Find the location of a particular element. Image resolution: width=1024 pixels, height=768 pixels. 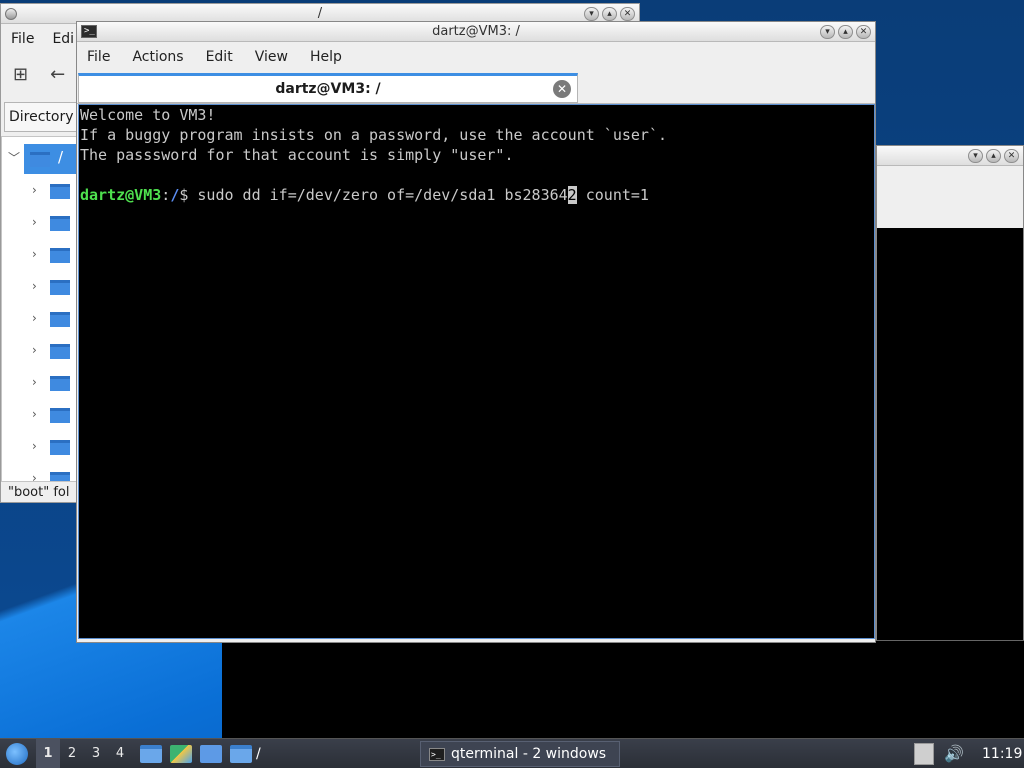

background-window-toolbar is located at coordinates (950, 197).